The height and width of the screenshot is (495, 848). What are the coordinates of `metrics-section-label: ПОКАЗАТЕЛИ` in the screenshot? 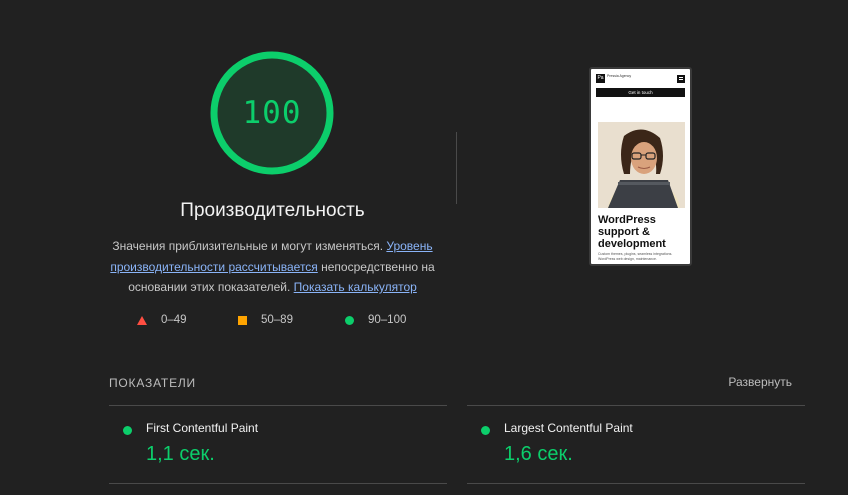 It's located at (152, 383).